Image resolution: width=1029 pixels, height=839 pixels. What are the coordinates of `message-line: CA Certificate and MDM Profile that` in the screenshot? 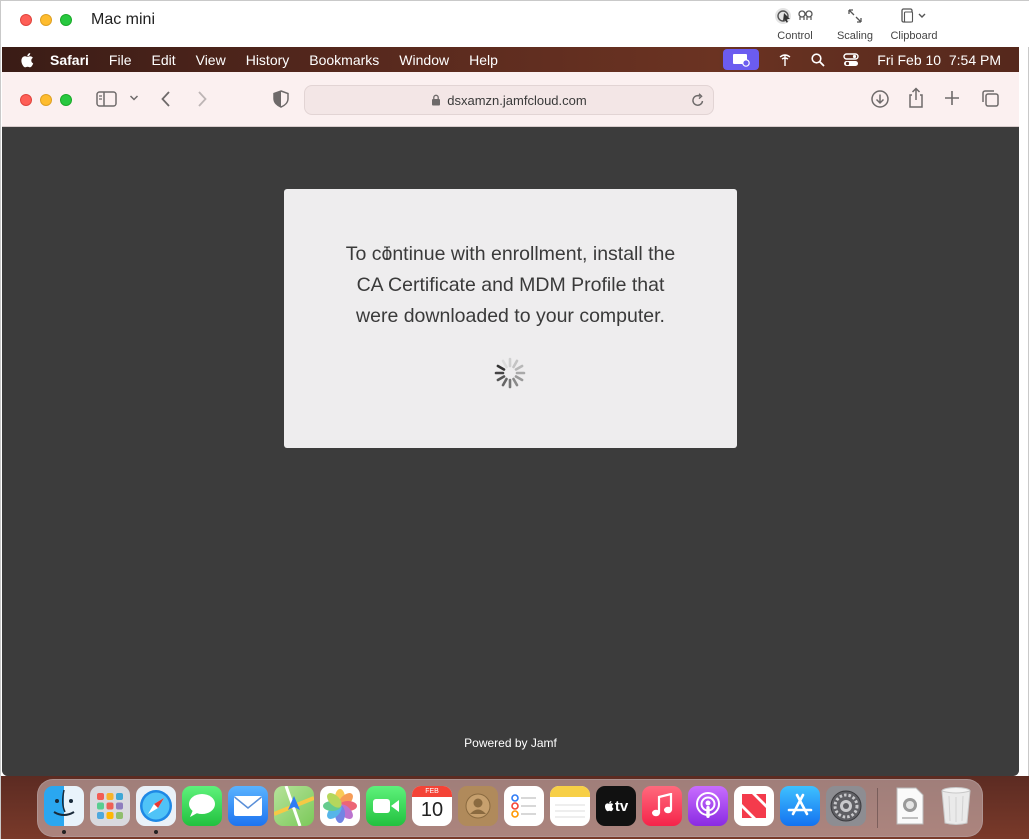 It's located at (510, 285).